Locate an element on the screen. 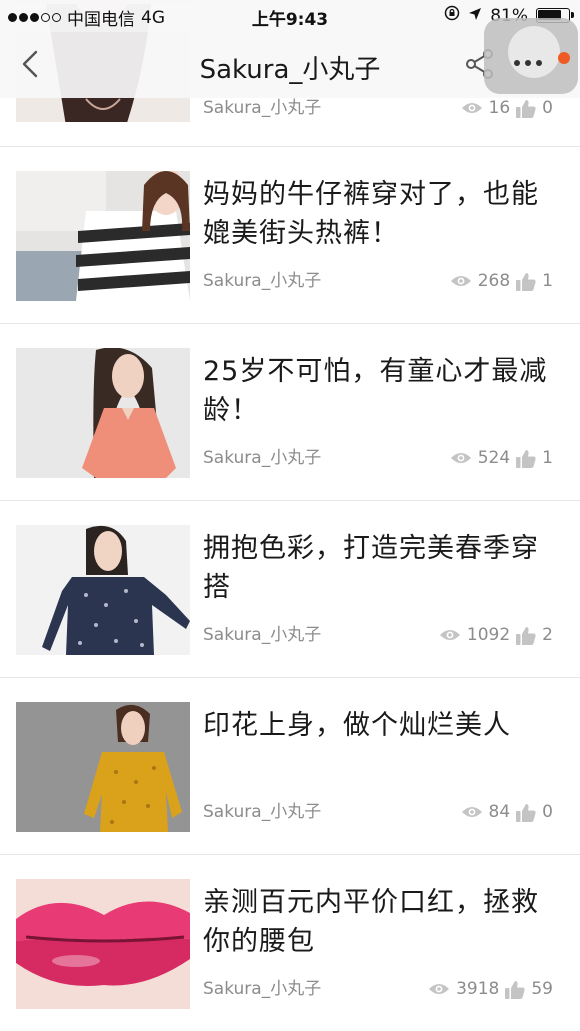  more-icon is located at coordinates (528, 63).